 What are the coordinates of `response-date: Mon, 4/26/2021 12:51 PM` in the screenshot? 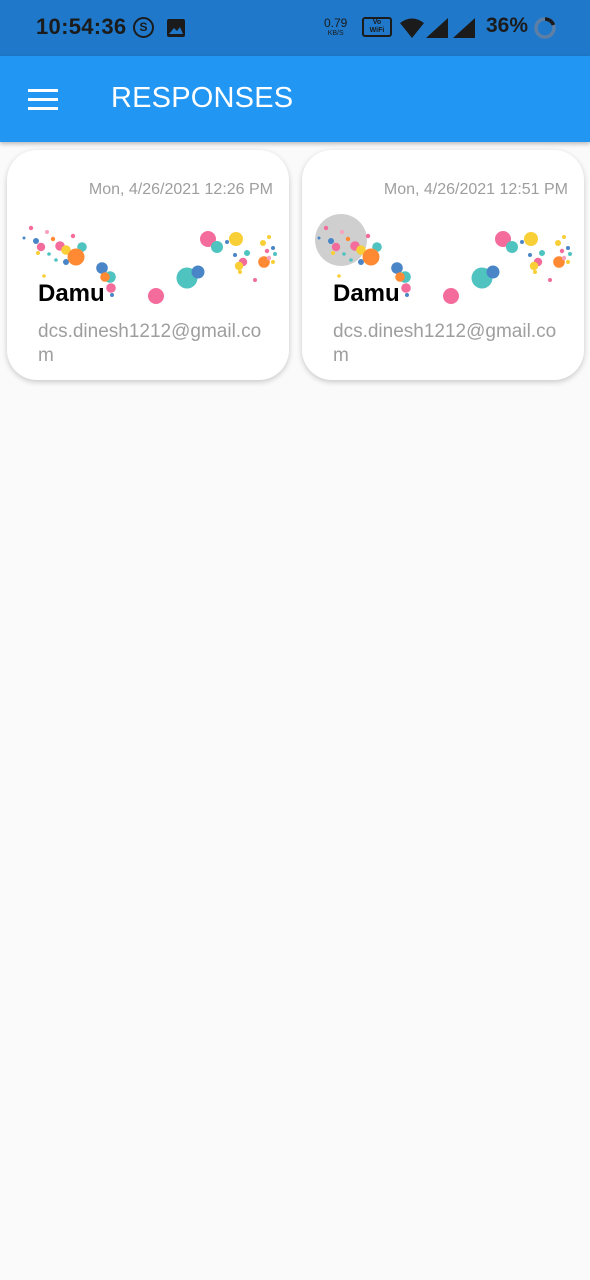 It's located at (475, 189).